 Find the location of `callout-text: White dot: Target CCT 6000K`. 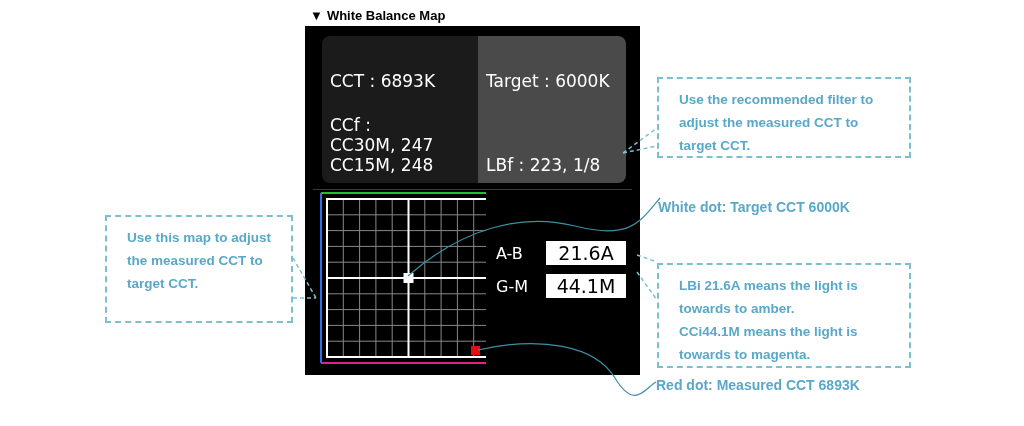

callout-text: White dot: Target CCT 6000K is located at coordinates (754, 207).